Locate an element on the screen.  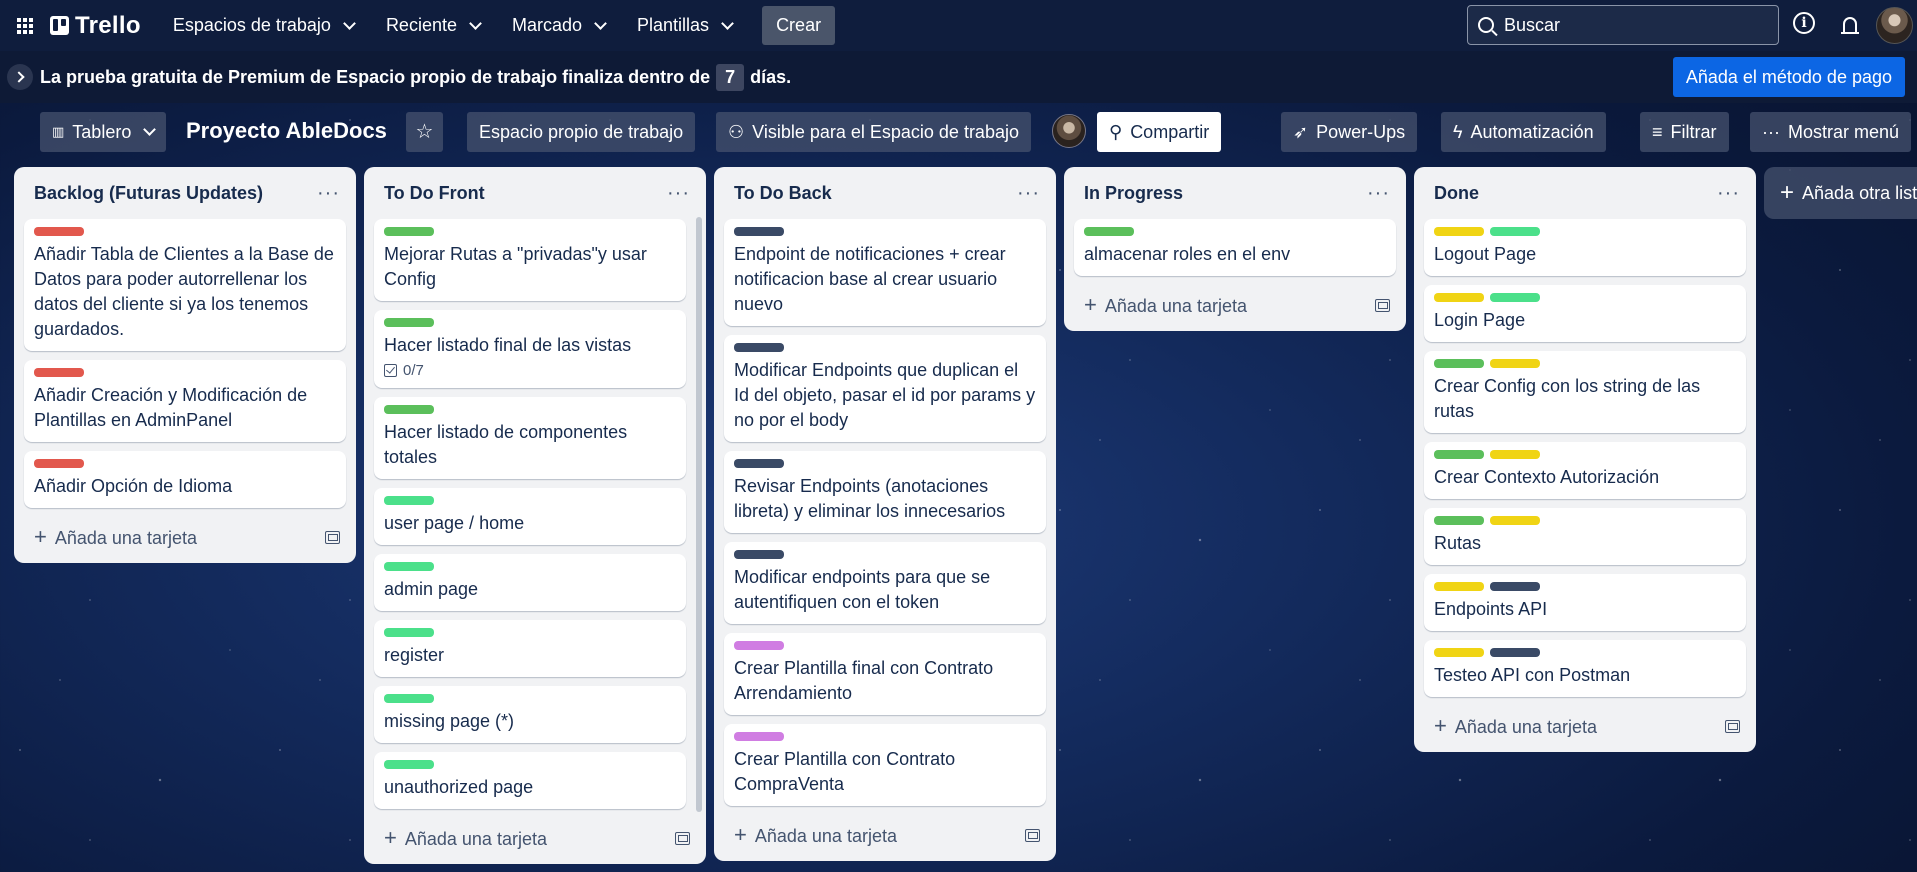
sidebar-expand-icon is located at coordinates (20, 77).